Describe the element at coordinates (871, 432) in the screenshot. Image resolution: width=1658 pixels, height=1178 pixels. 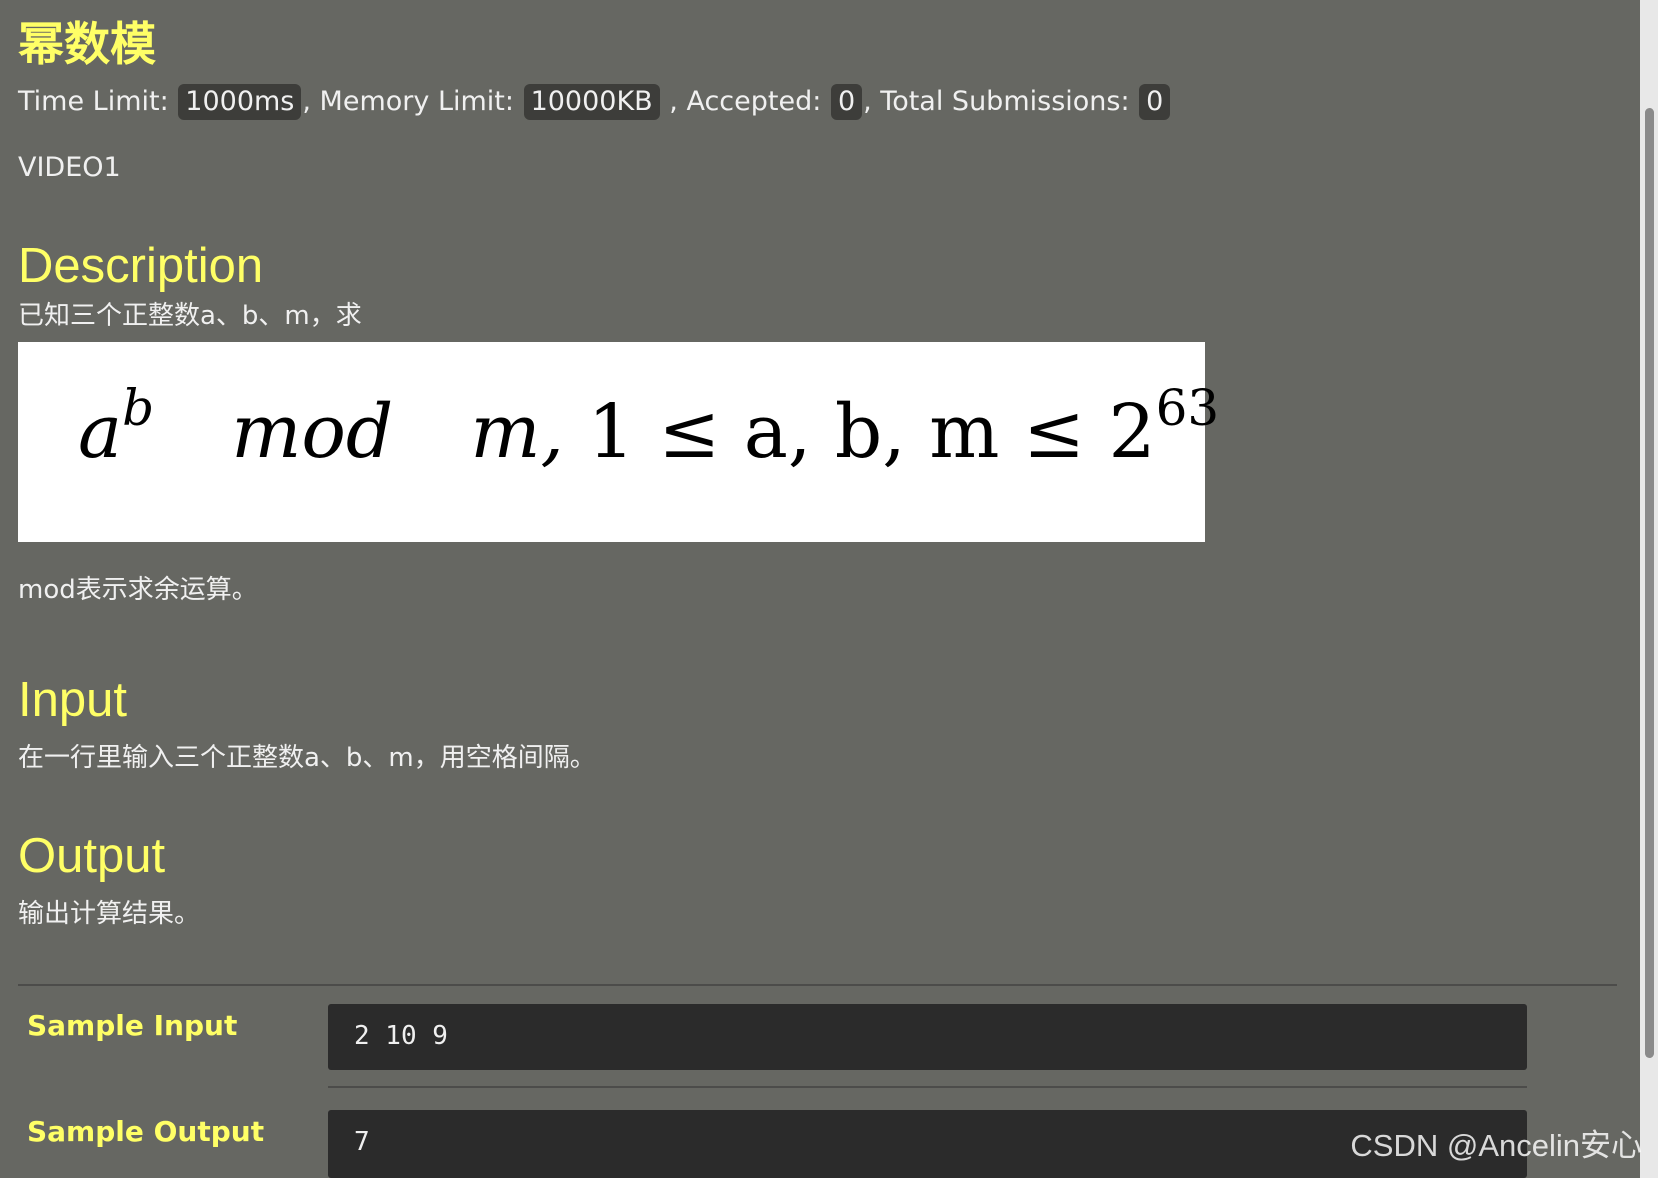
I see `formula-constraint: 1 ≤ a, b, m ≤ 2` at that location.